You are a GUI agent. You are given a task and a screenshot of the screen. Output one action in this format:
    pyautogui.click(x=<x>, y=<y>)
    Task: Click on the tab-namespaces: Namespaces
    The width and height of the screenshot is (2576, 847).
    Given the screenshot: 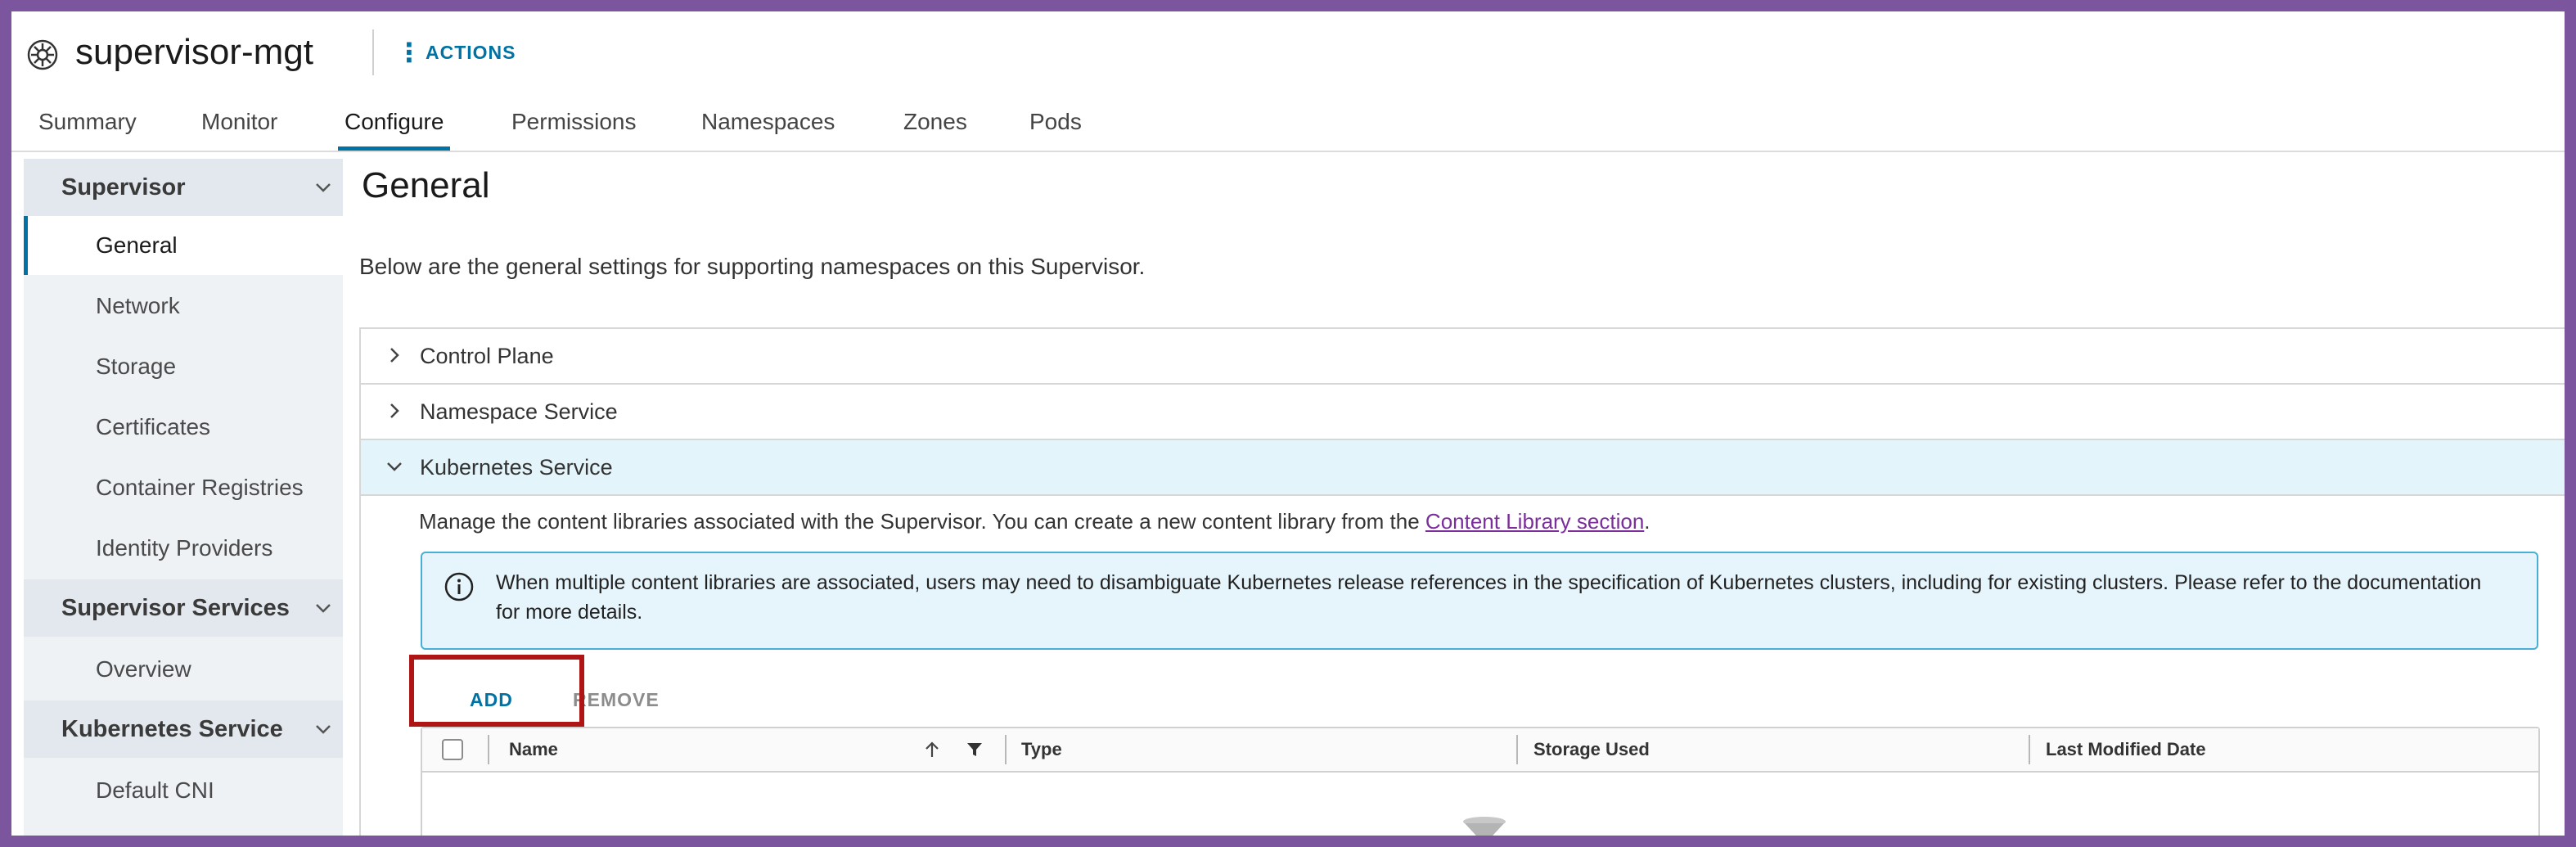 What is the action you would take?
    pyautogui.click(x=768, y=122)
    